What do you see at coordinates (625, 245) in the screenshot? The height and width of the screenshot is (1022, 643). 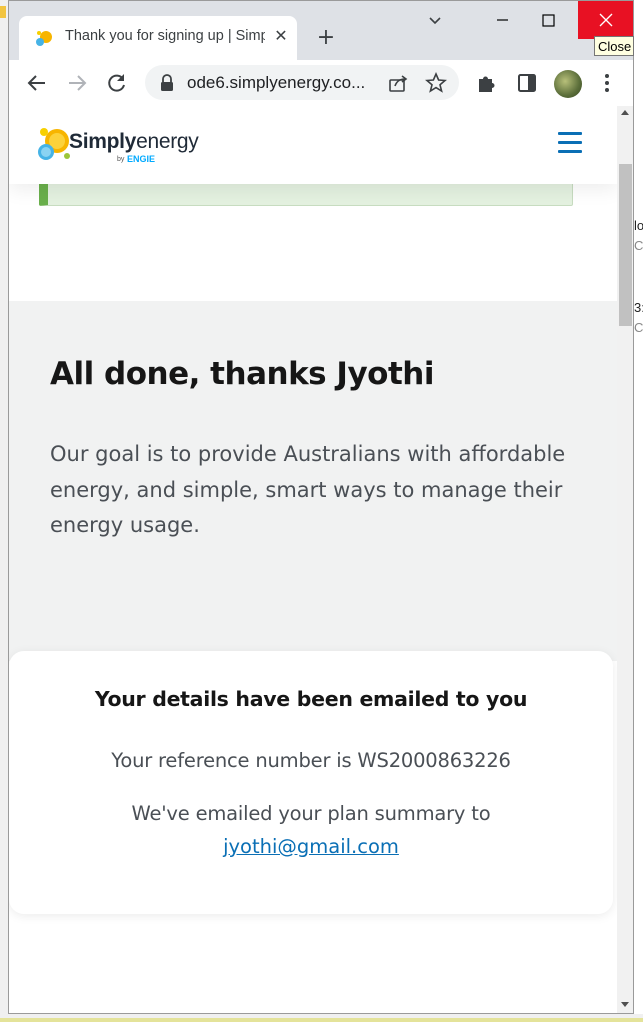 I see `scrollbar-thumb` at bounding box center [625, 245].